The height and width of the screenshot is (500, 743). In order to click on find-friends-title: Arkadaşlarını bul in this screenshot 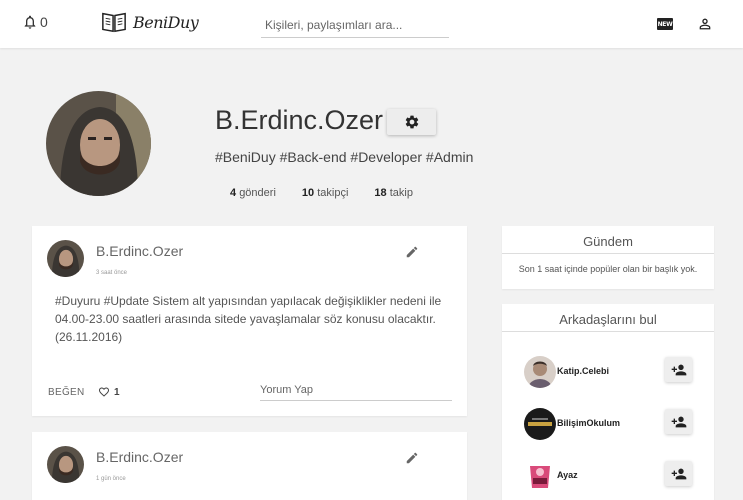, I will do `click(608, 318)`.